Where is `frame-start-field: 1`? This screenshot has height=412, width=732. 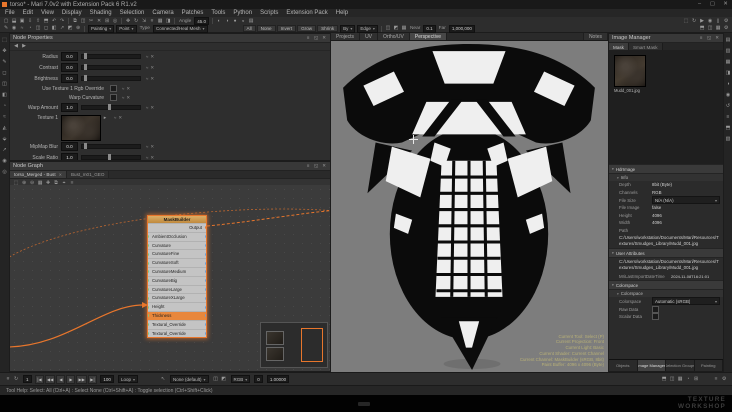 frame-start-field: 1 is located at coordinates (27, 379).